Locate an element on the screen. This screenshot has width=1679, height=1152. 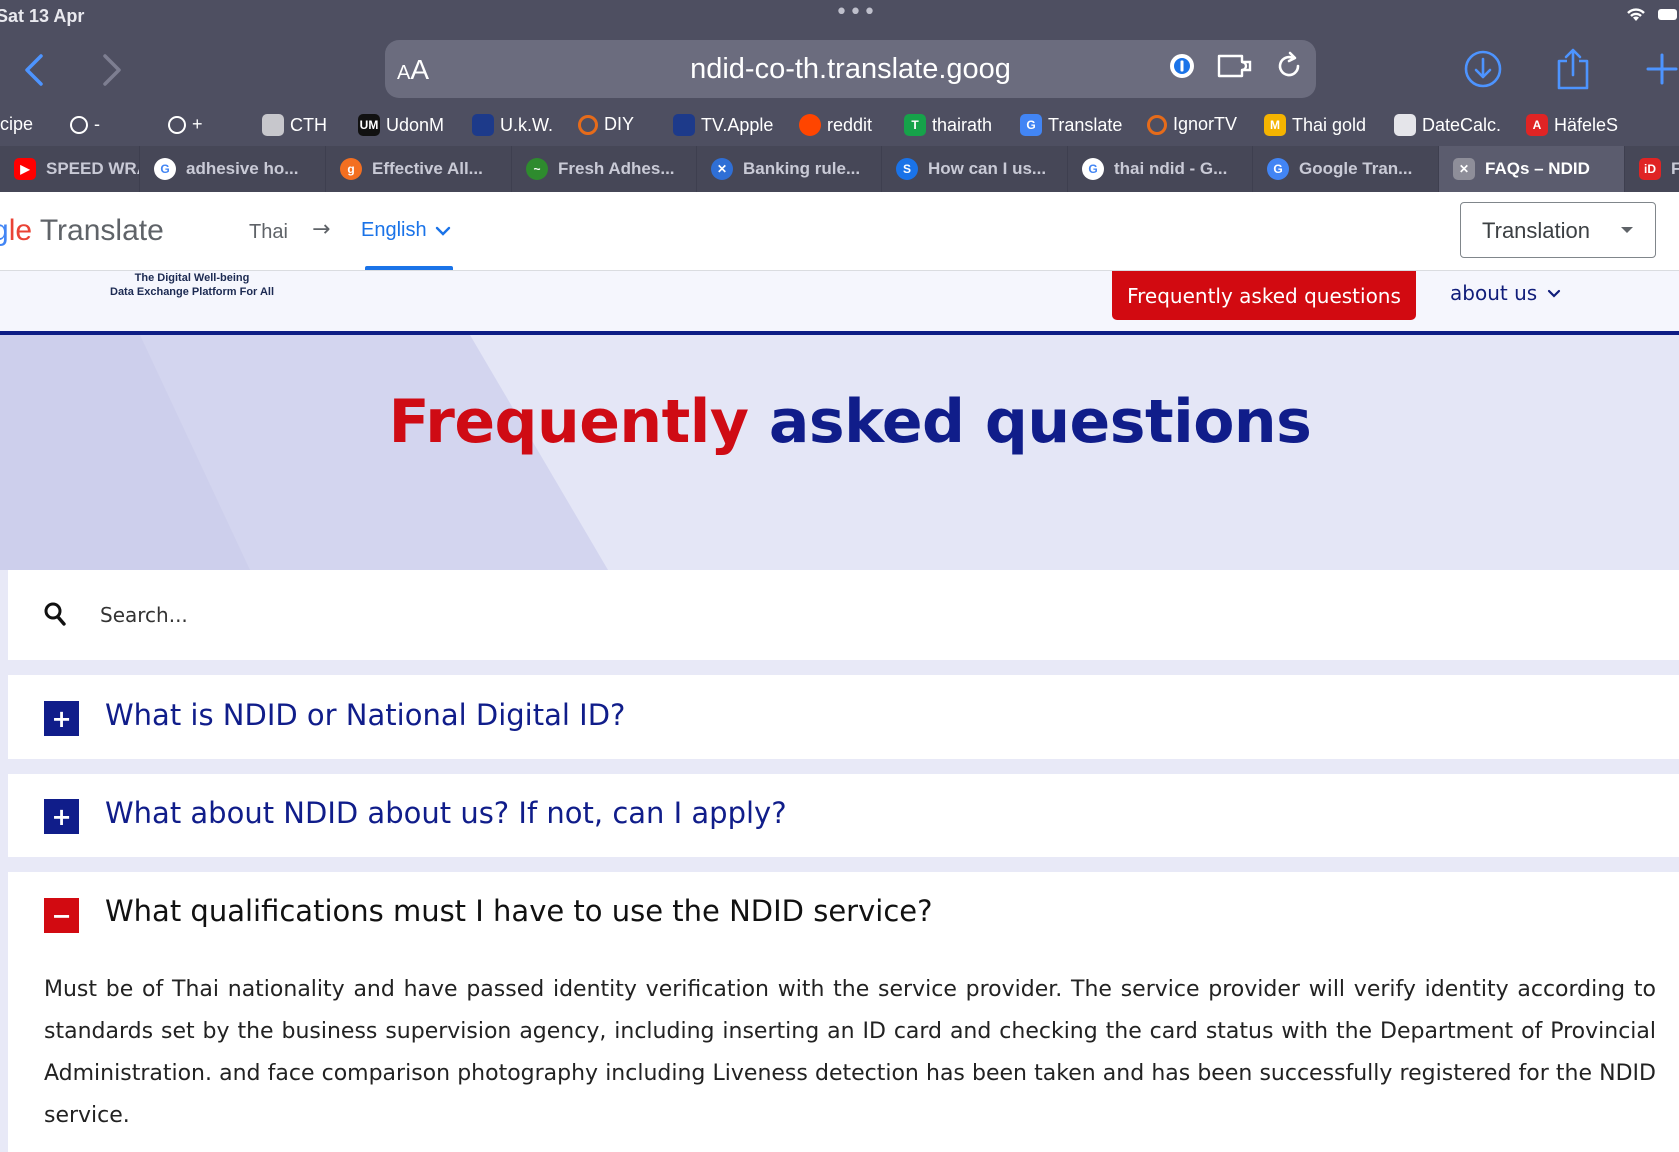
bookmark-label: UdonM is located at coordinates (415, 124).